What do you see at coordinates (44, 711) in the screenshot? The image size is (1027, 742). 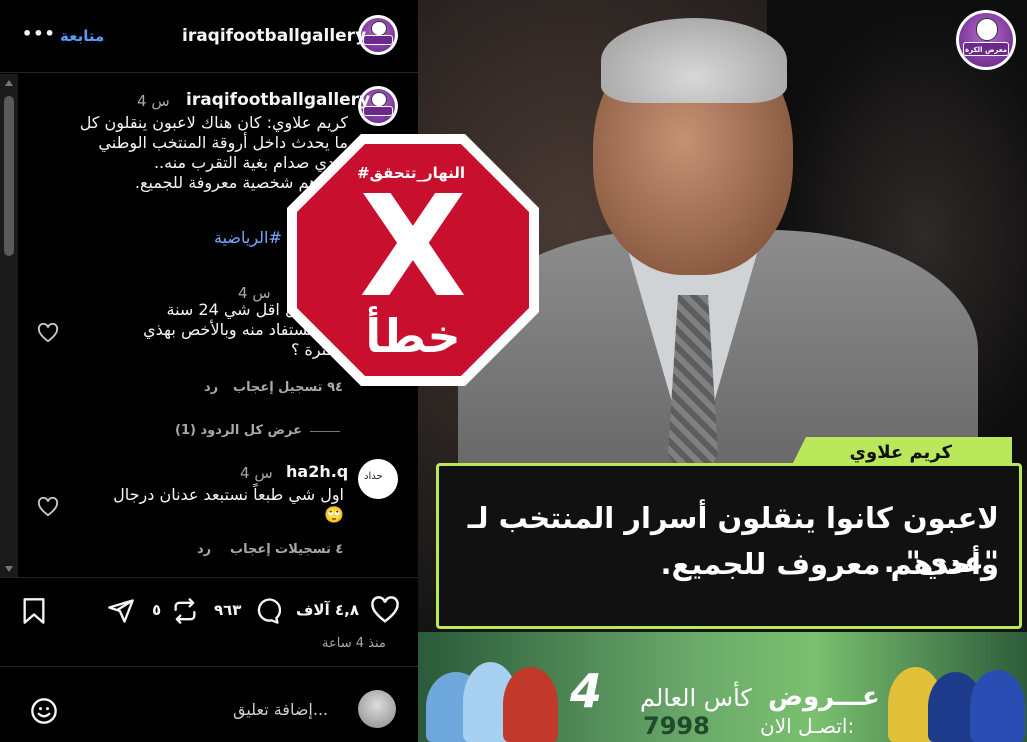 I see `emoji-icon` at bounding box center [44, 711].